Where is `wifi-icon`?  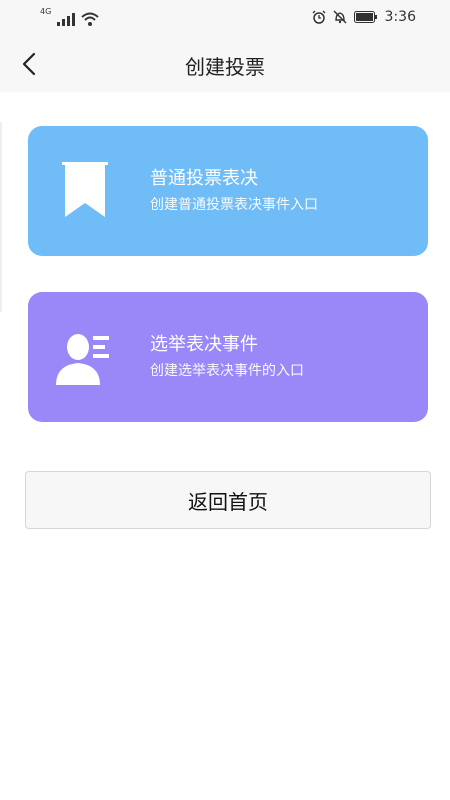
wifi-icon is located at coordinates (90, 19).